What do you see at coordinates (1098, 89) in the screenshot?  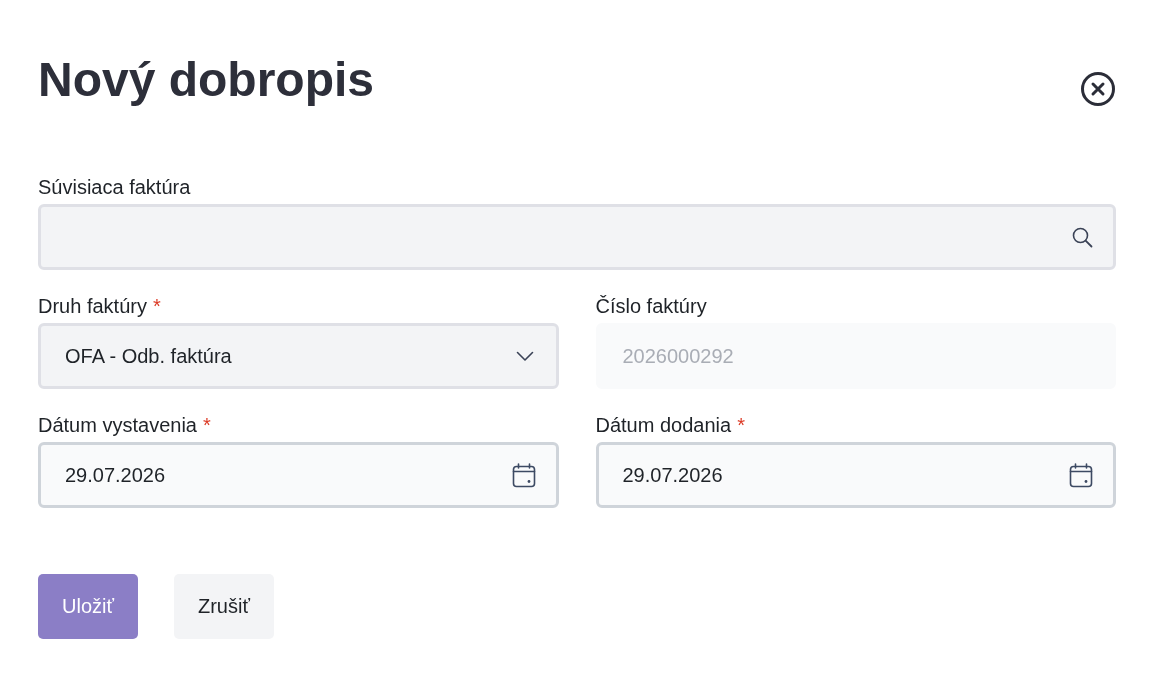 I see `close-icon` at bounding box center [1098, 89].